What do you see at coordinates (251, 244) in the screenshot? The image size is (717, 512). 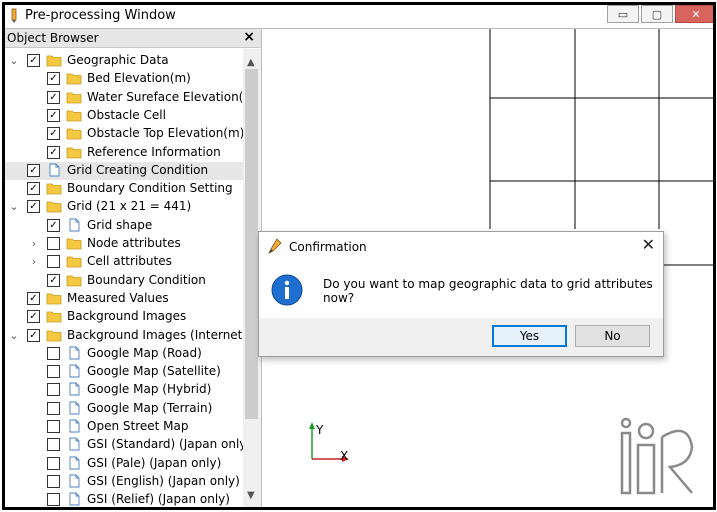 I see `scroll-thumb` at bounding box center [251, 244].